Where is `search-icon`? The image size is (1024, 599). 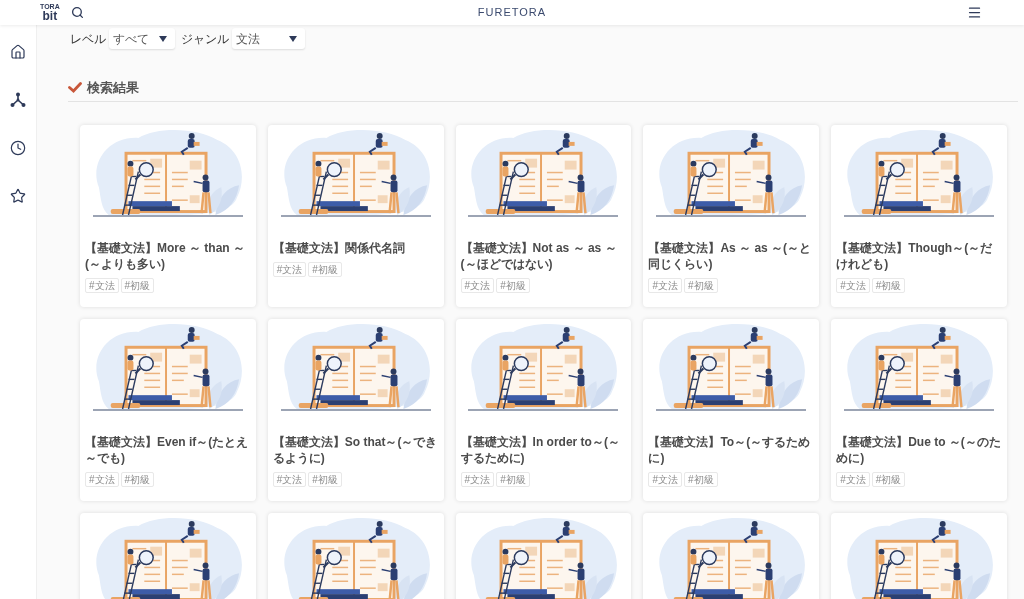 search-icon is located at coordinates (77, 12).